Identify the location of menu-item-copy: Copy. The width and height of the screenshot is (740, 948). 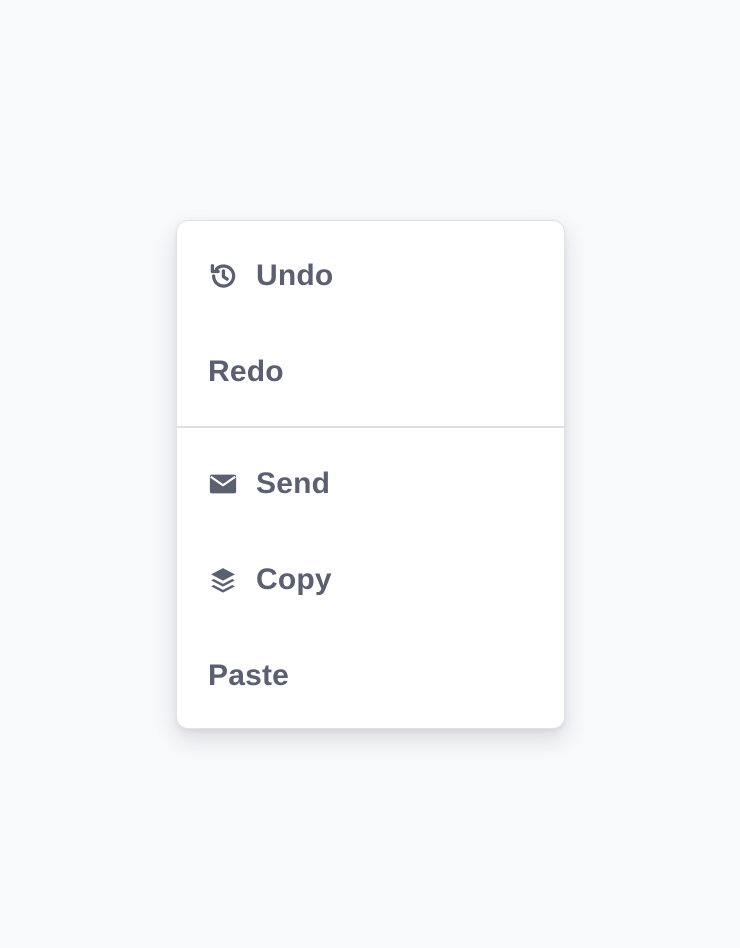
(370, 580).